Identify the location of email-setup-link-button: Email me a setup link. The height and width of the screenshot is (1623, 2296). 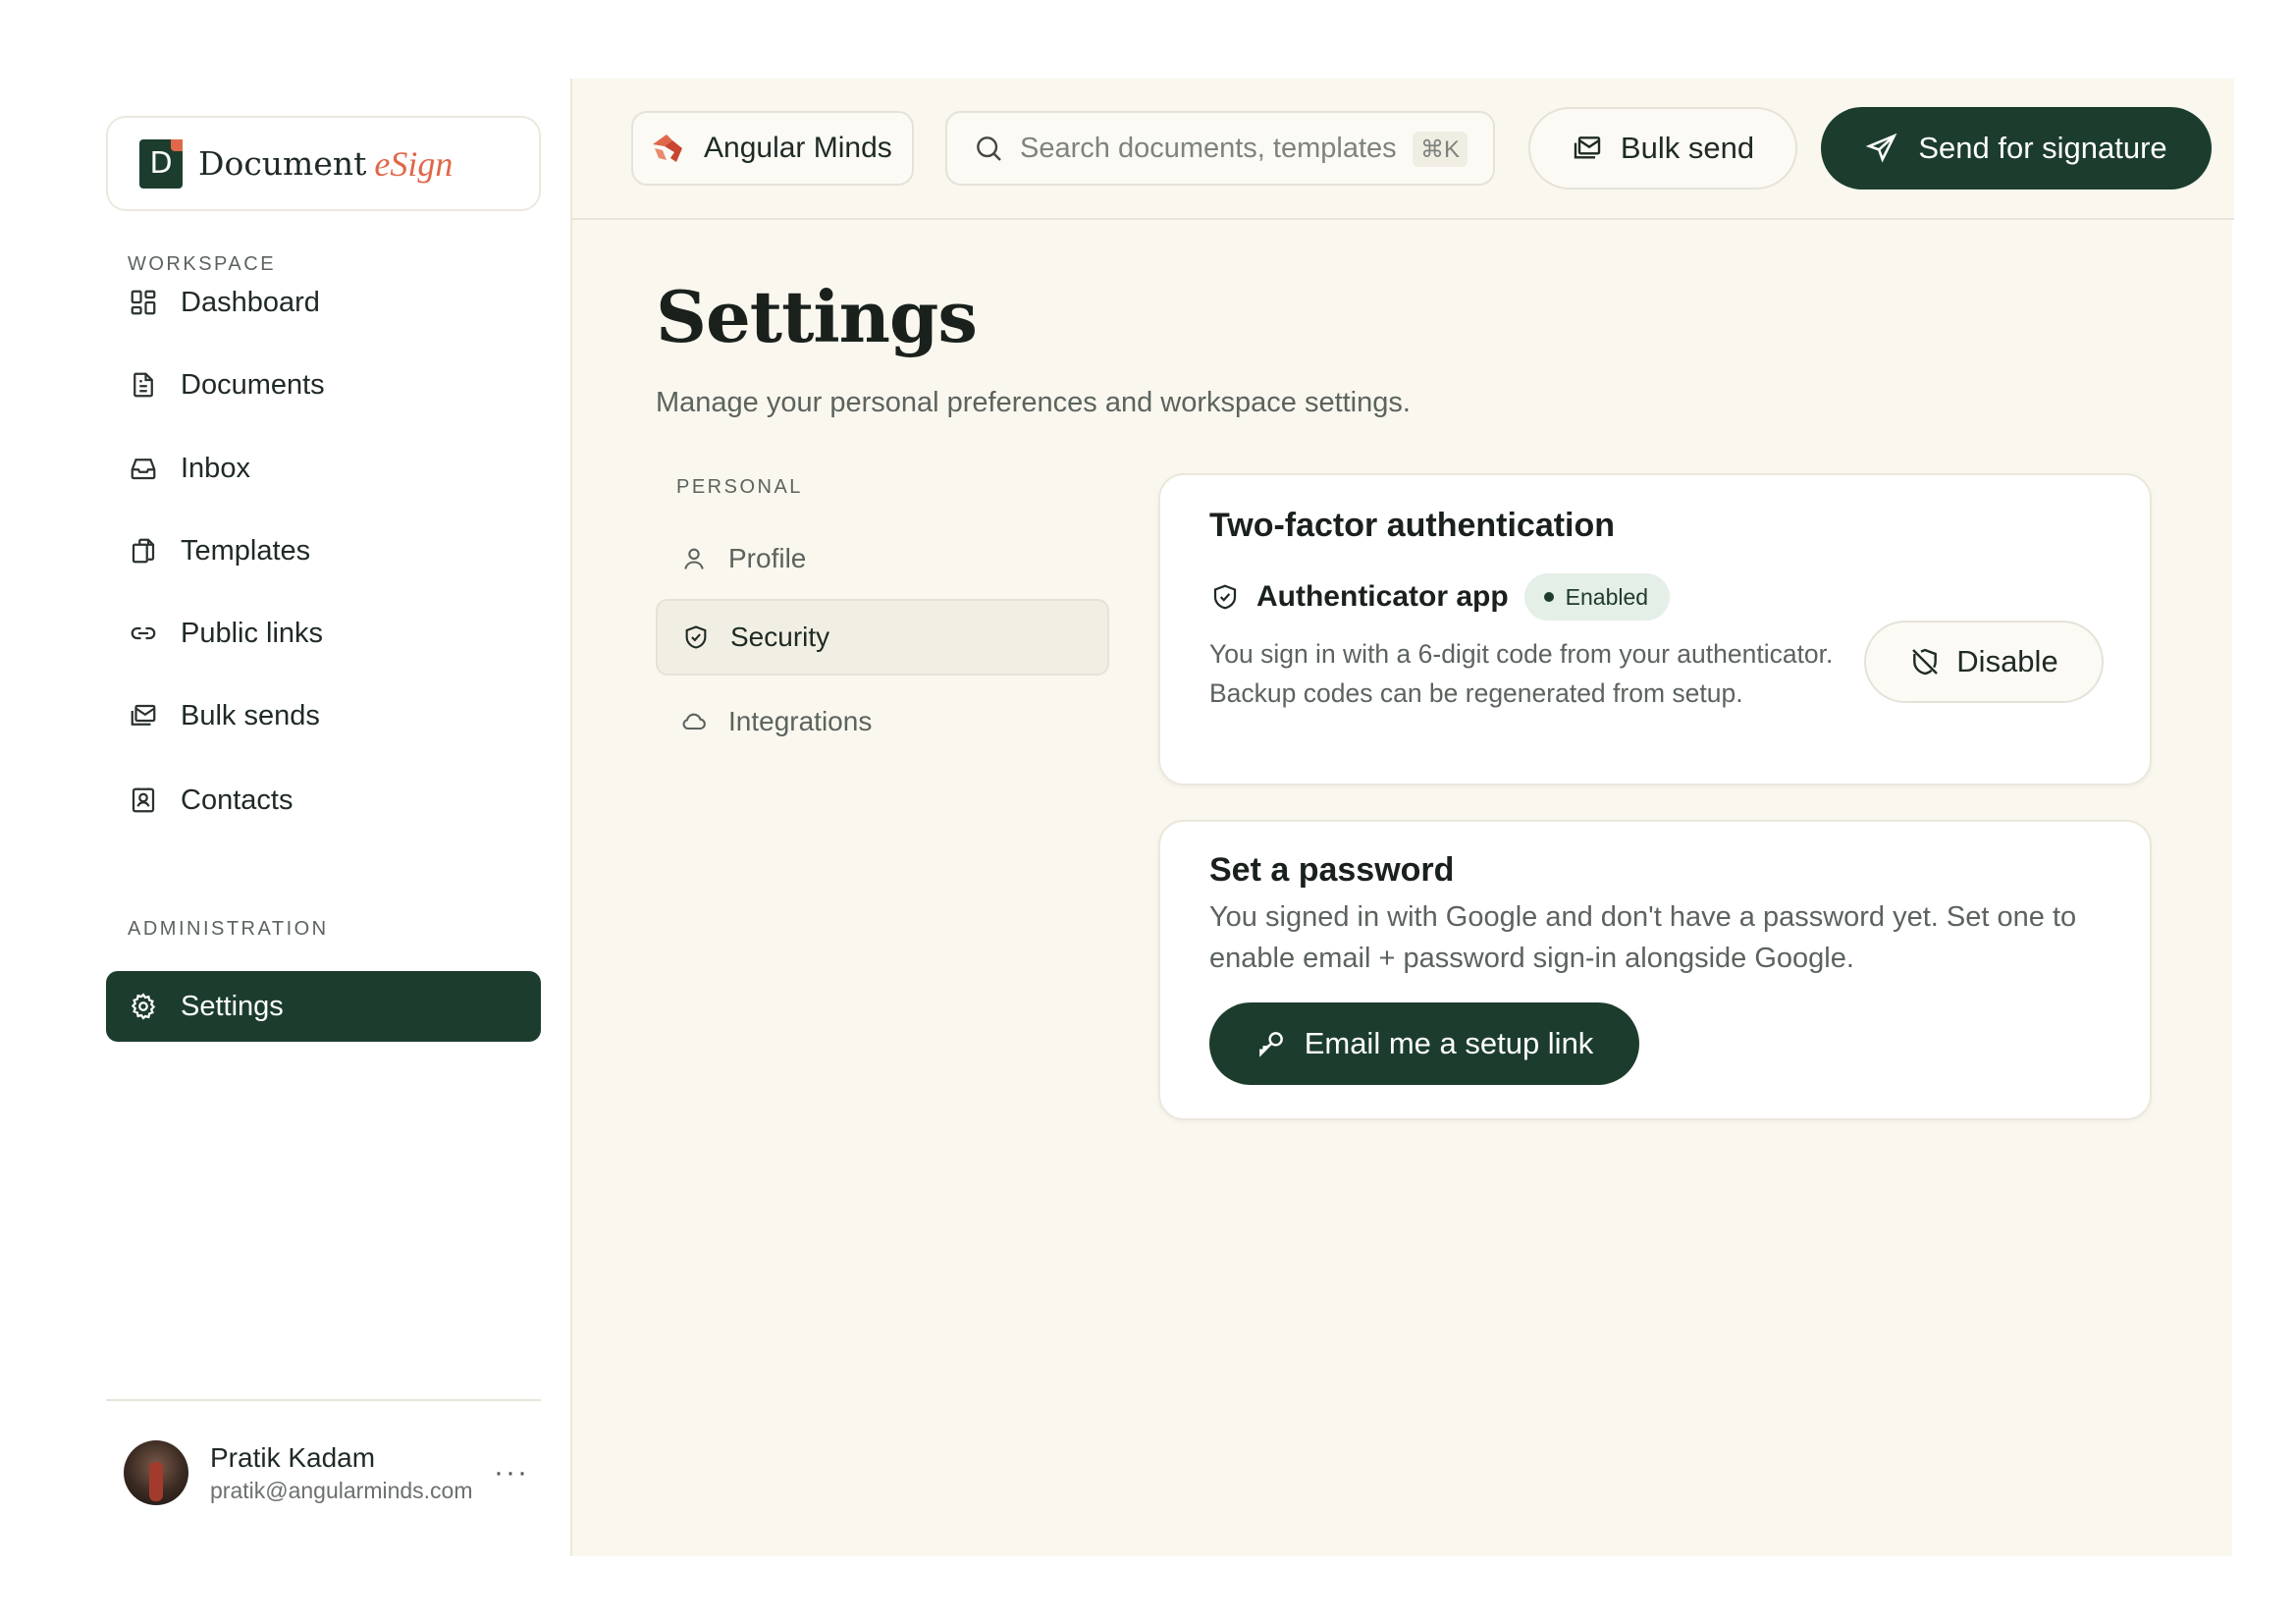
(1424, 1043).